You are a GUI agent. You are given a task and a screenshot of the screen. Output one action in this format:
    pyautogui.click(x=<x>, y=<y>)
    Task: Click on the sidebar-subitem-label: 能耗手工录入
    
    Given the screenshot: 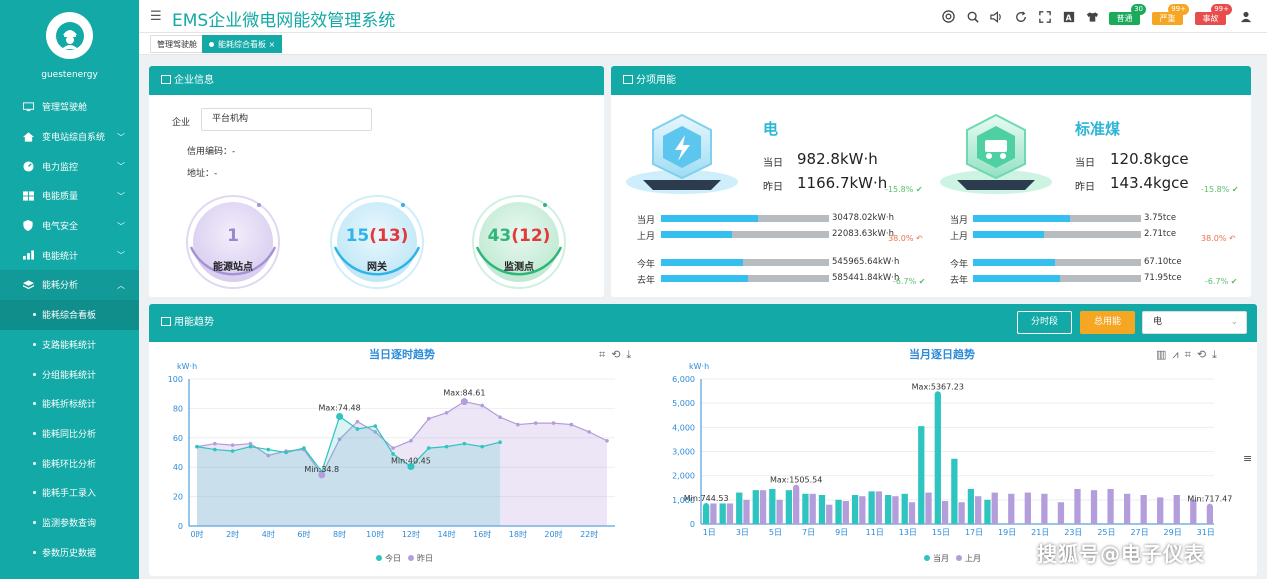 What is the action you would take?
    pyautogui.click(x=69, y=494)
    